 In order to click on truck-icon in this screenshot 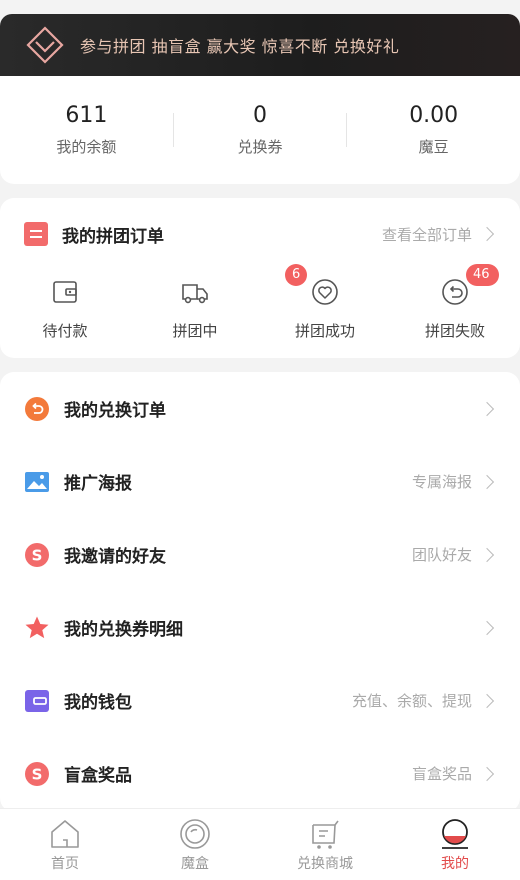, I will do `click(195, 294)`.